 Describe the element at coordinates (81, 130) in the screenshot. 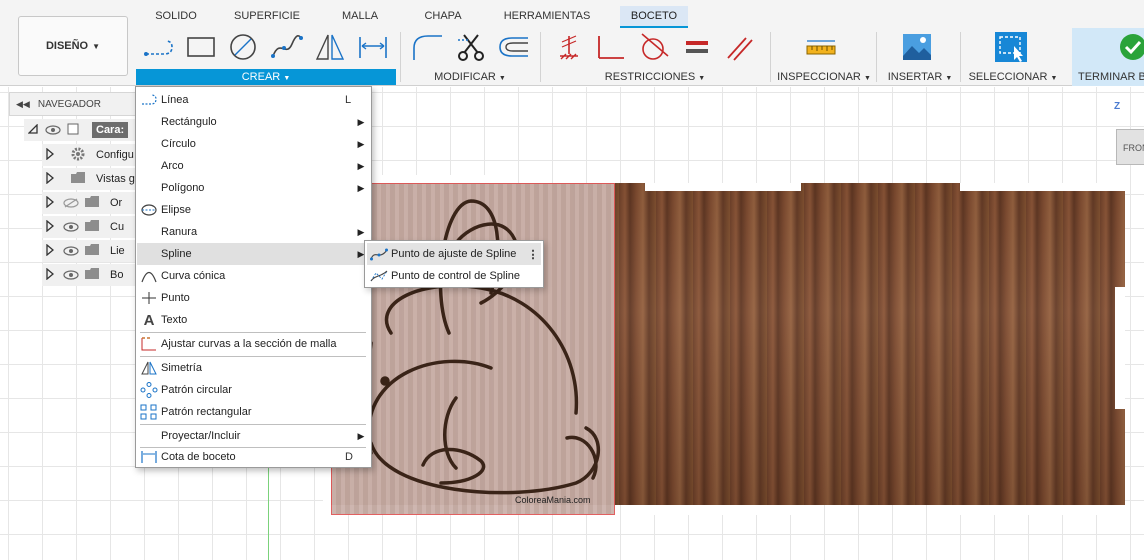

I see `tree-row-root: Cara:` at that location.